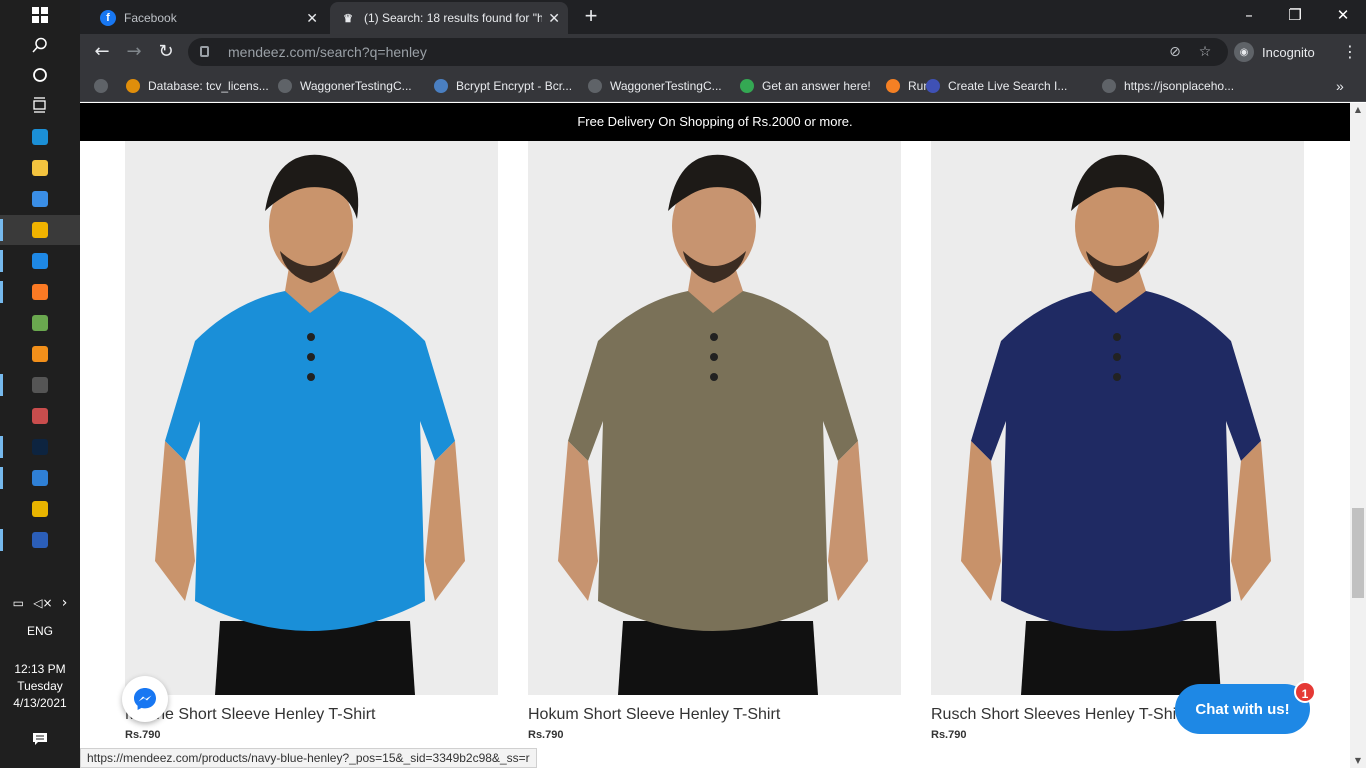  Describe the element at coordinates (1274, 52) in the screenshot. I see `incognito-profile-button: ◉ Incognito` at that location.